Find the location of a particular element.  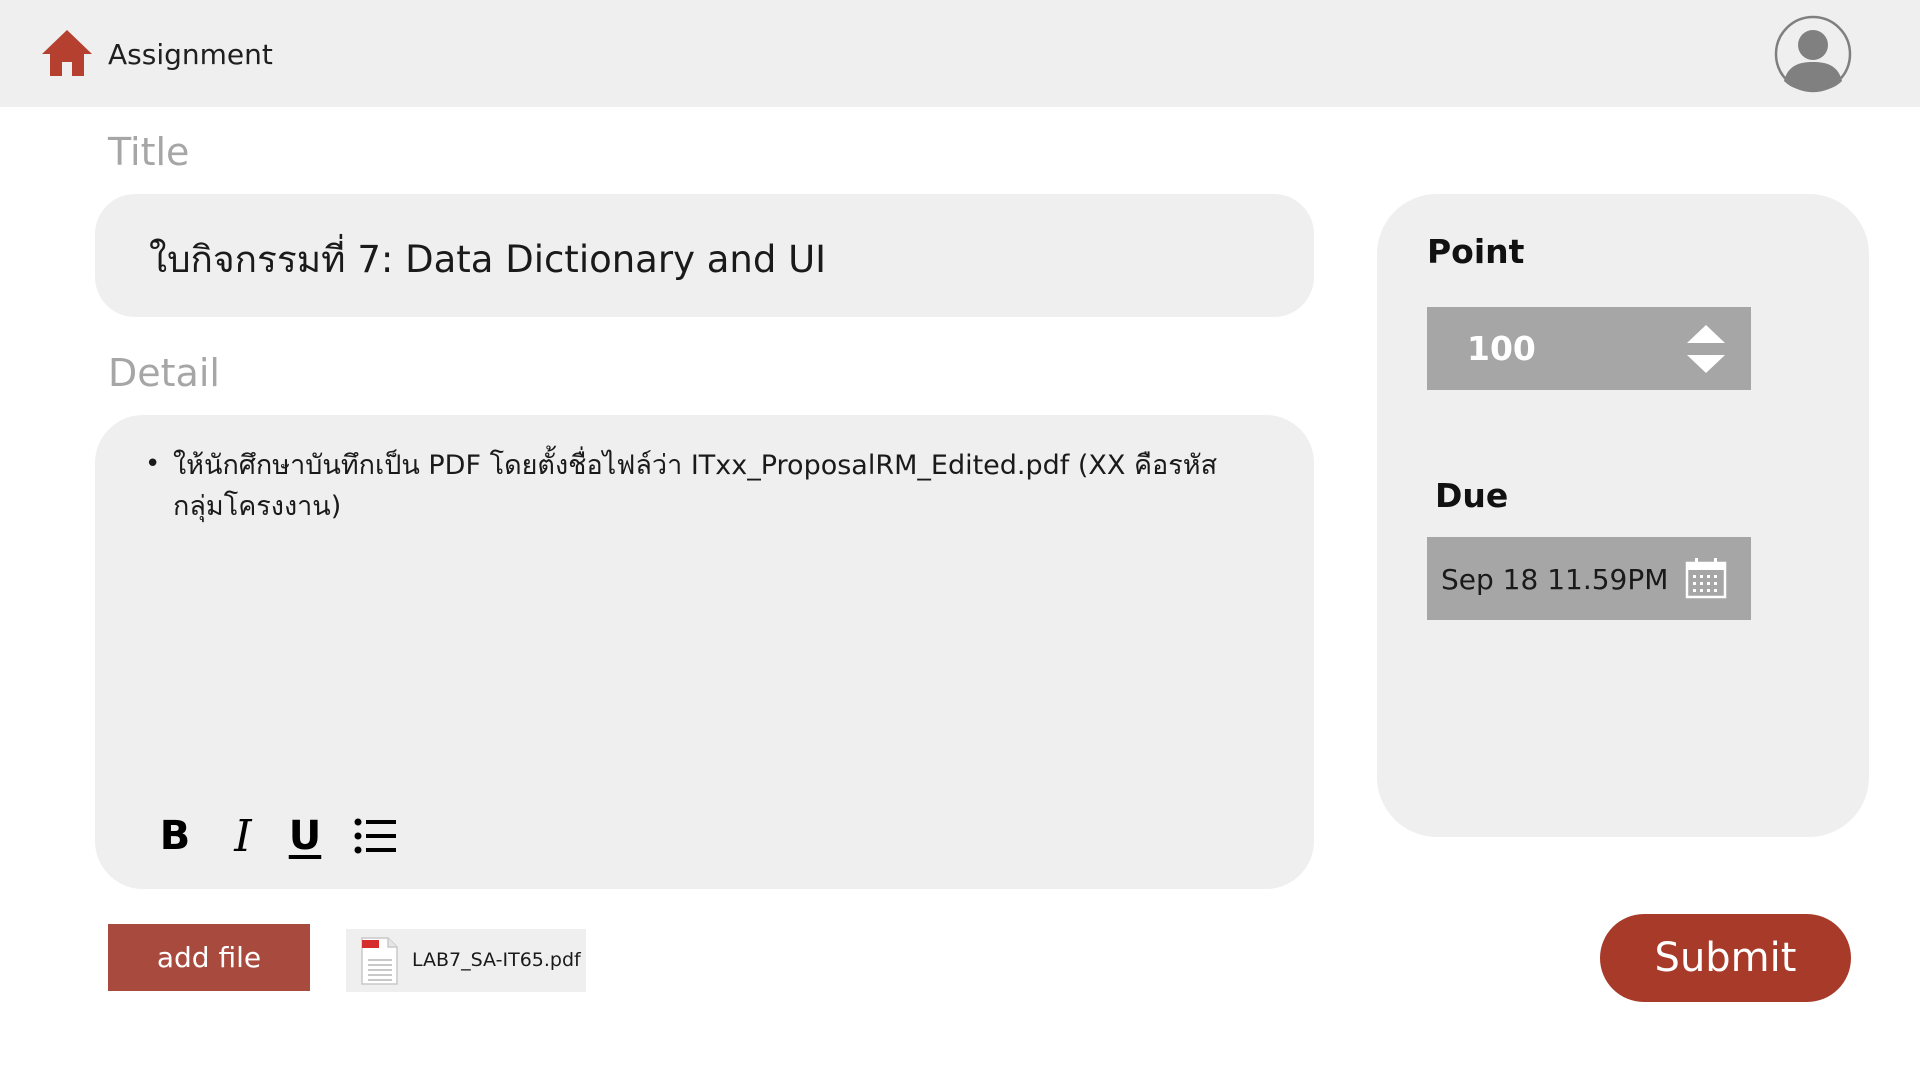

title-input: ใบกิจกรรมที่ 7: Data Dictionary and UI is located at coordinates (704, 255).